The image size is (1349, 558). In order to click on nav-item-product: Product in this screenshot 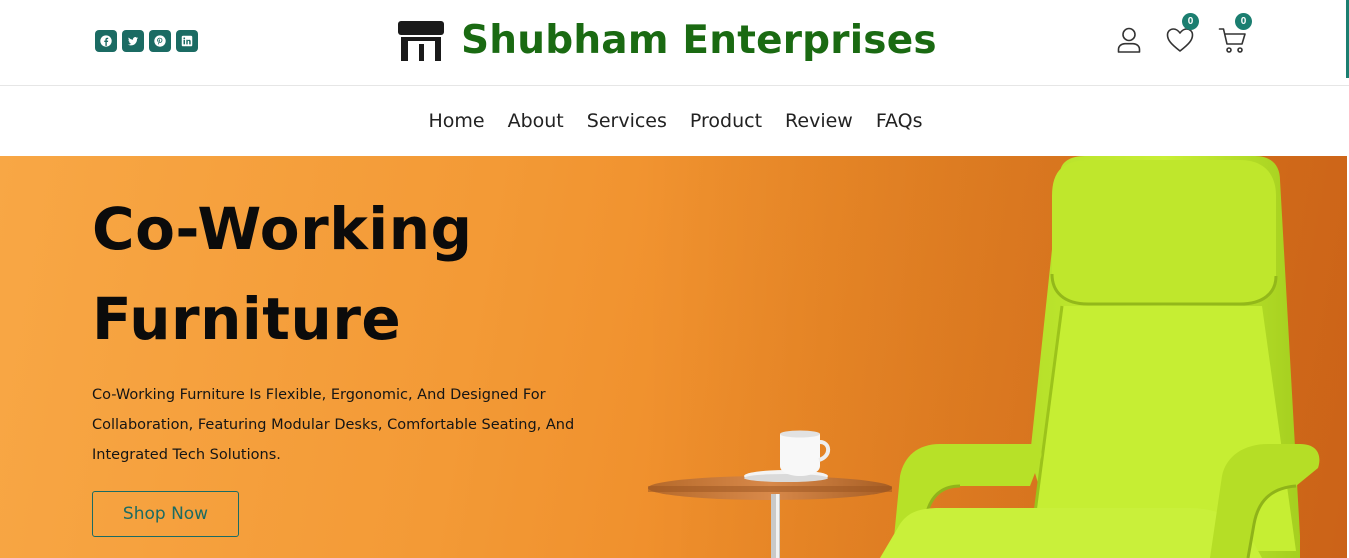, I will do `click(726, 121)`.